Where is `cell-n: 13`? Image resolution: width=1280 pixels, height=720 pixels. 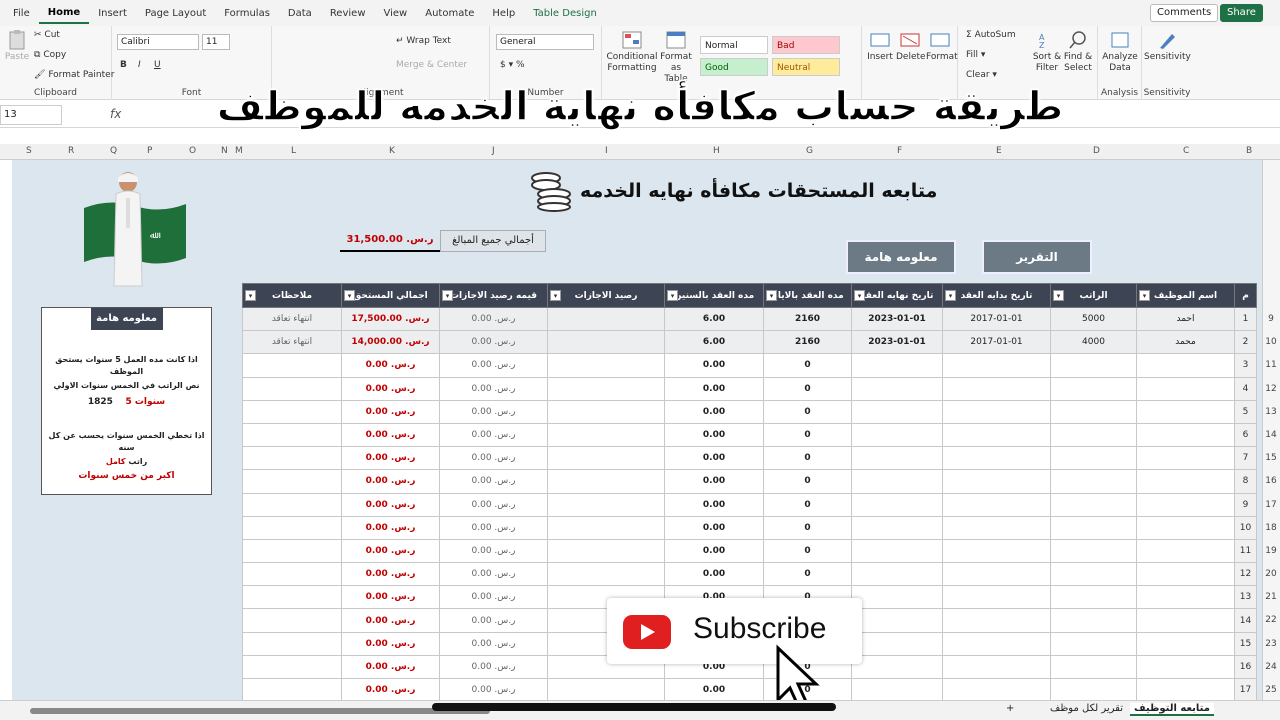
cell-n: 13 is located at coordinates (1245, 597).